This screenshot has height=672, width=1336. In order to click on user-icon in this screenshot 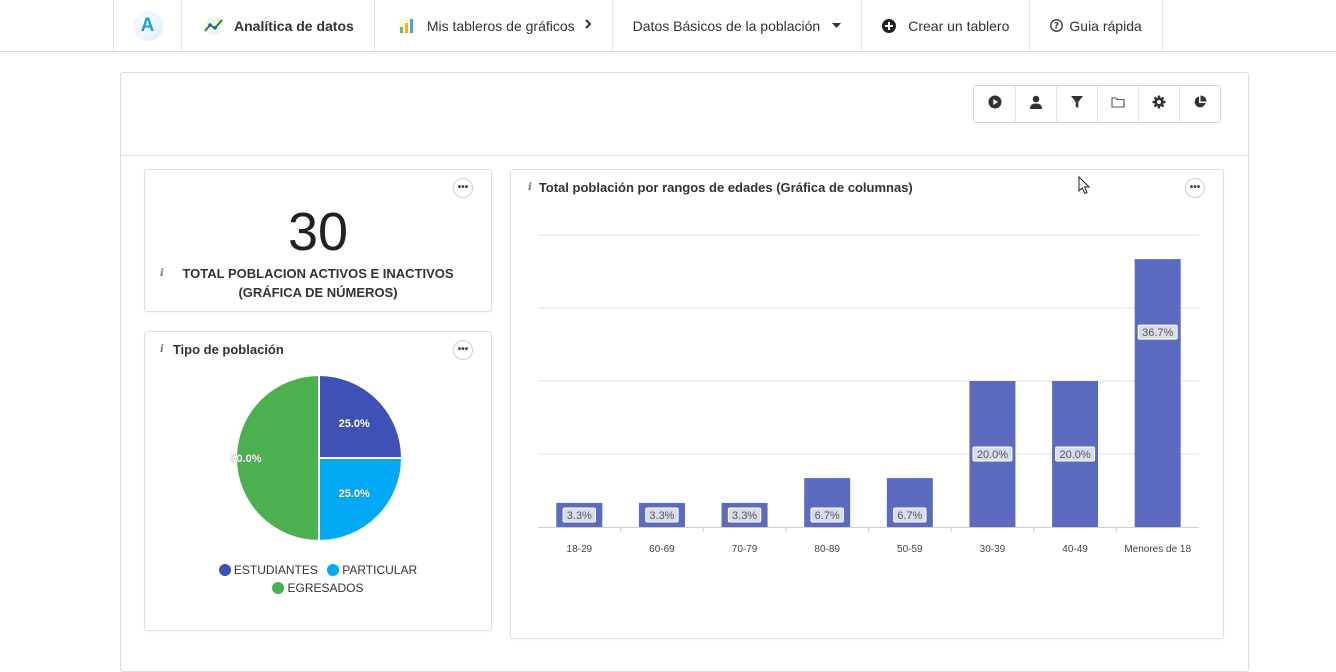, I will do `click(1036, 104)`.